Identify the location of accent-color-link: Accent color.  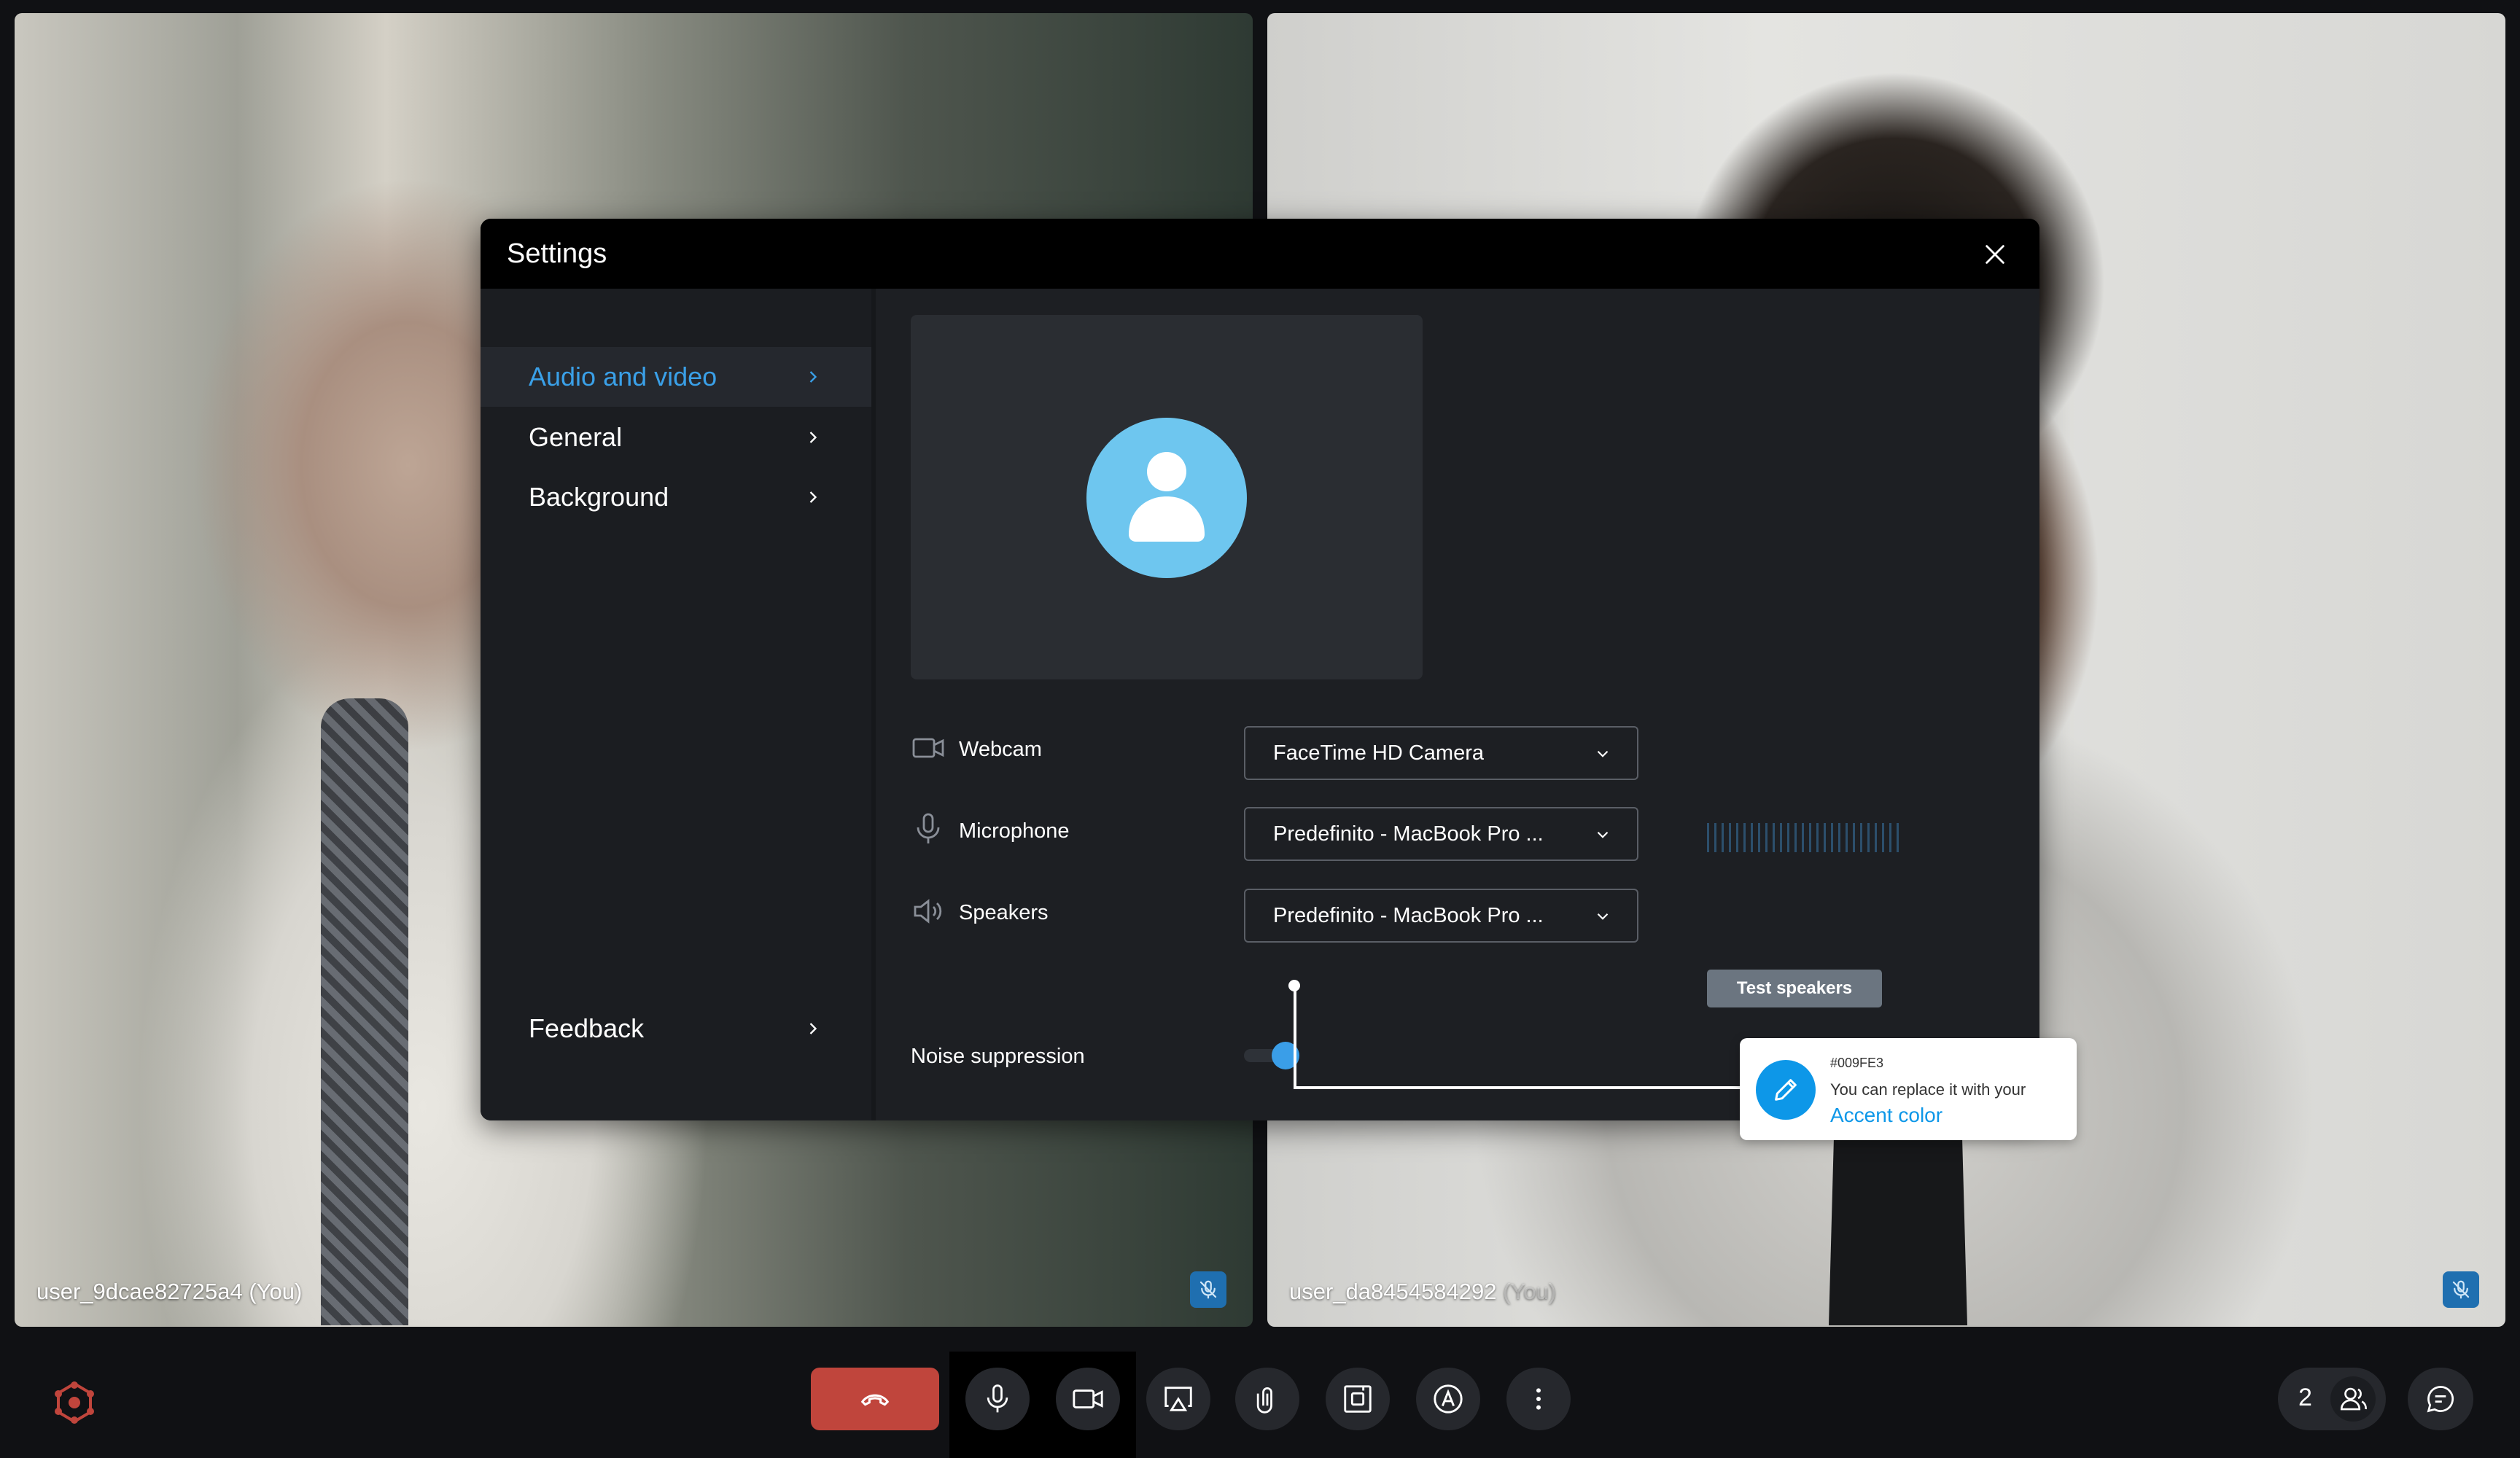
(1886, 1115).